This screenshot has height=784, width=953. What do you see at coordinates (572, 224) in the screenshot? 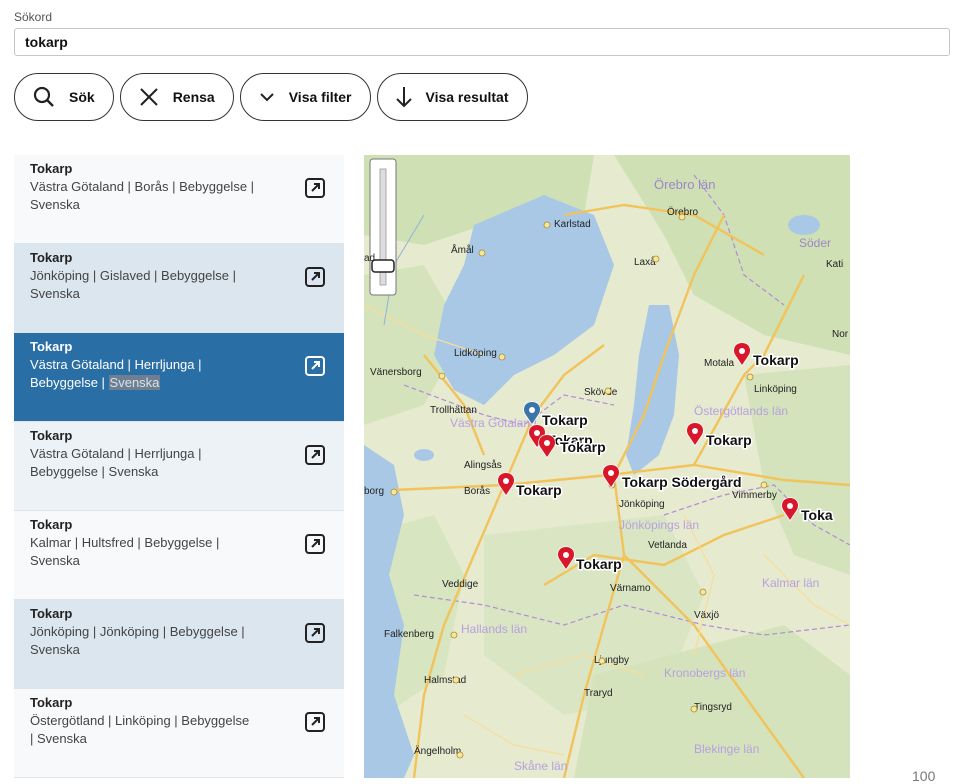
I see `map-place-label: Karlstad` at bounding box center [572, 224].